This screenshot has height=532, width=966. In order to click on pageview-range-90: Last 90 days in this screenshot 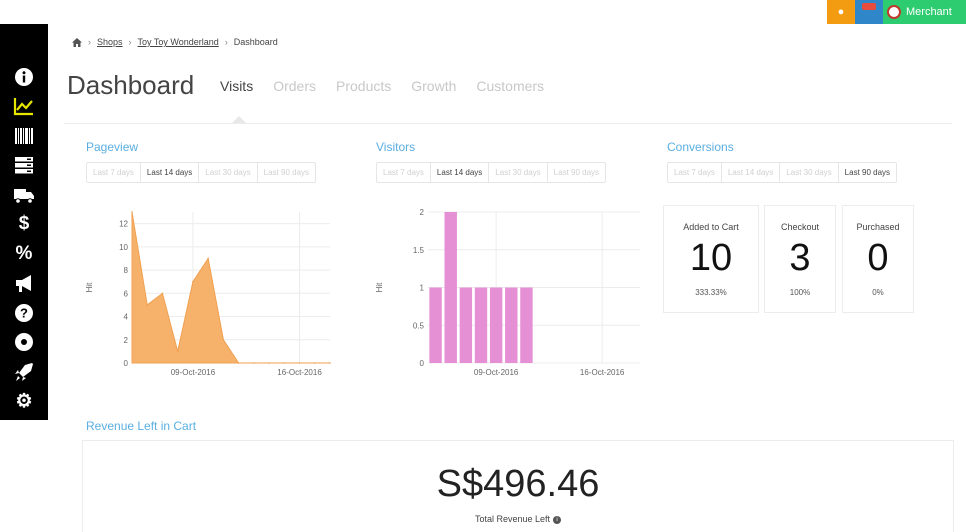, I will do `click(286, 172)`.